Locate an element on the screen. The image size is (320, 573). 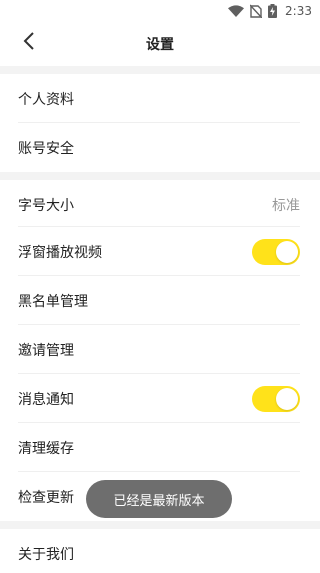
row-label: 消息通知 is located at coordinates (46, 399).